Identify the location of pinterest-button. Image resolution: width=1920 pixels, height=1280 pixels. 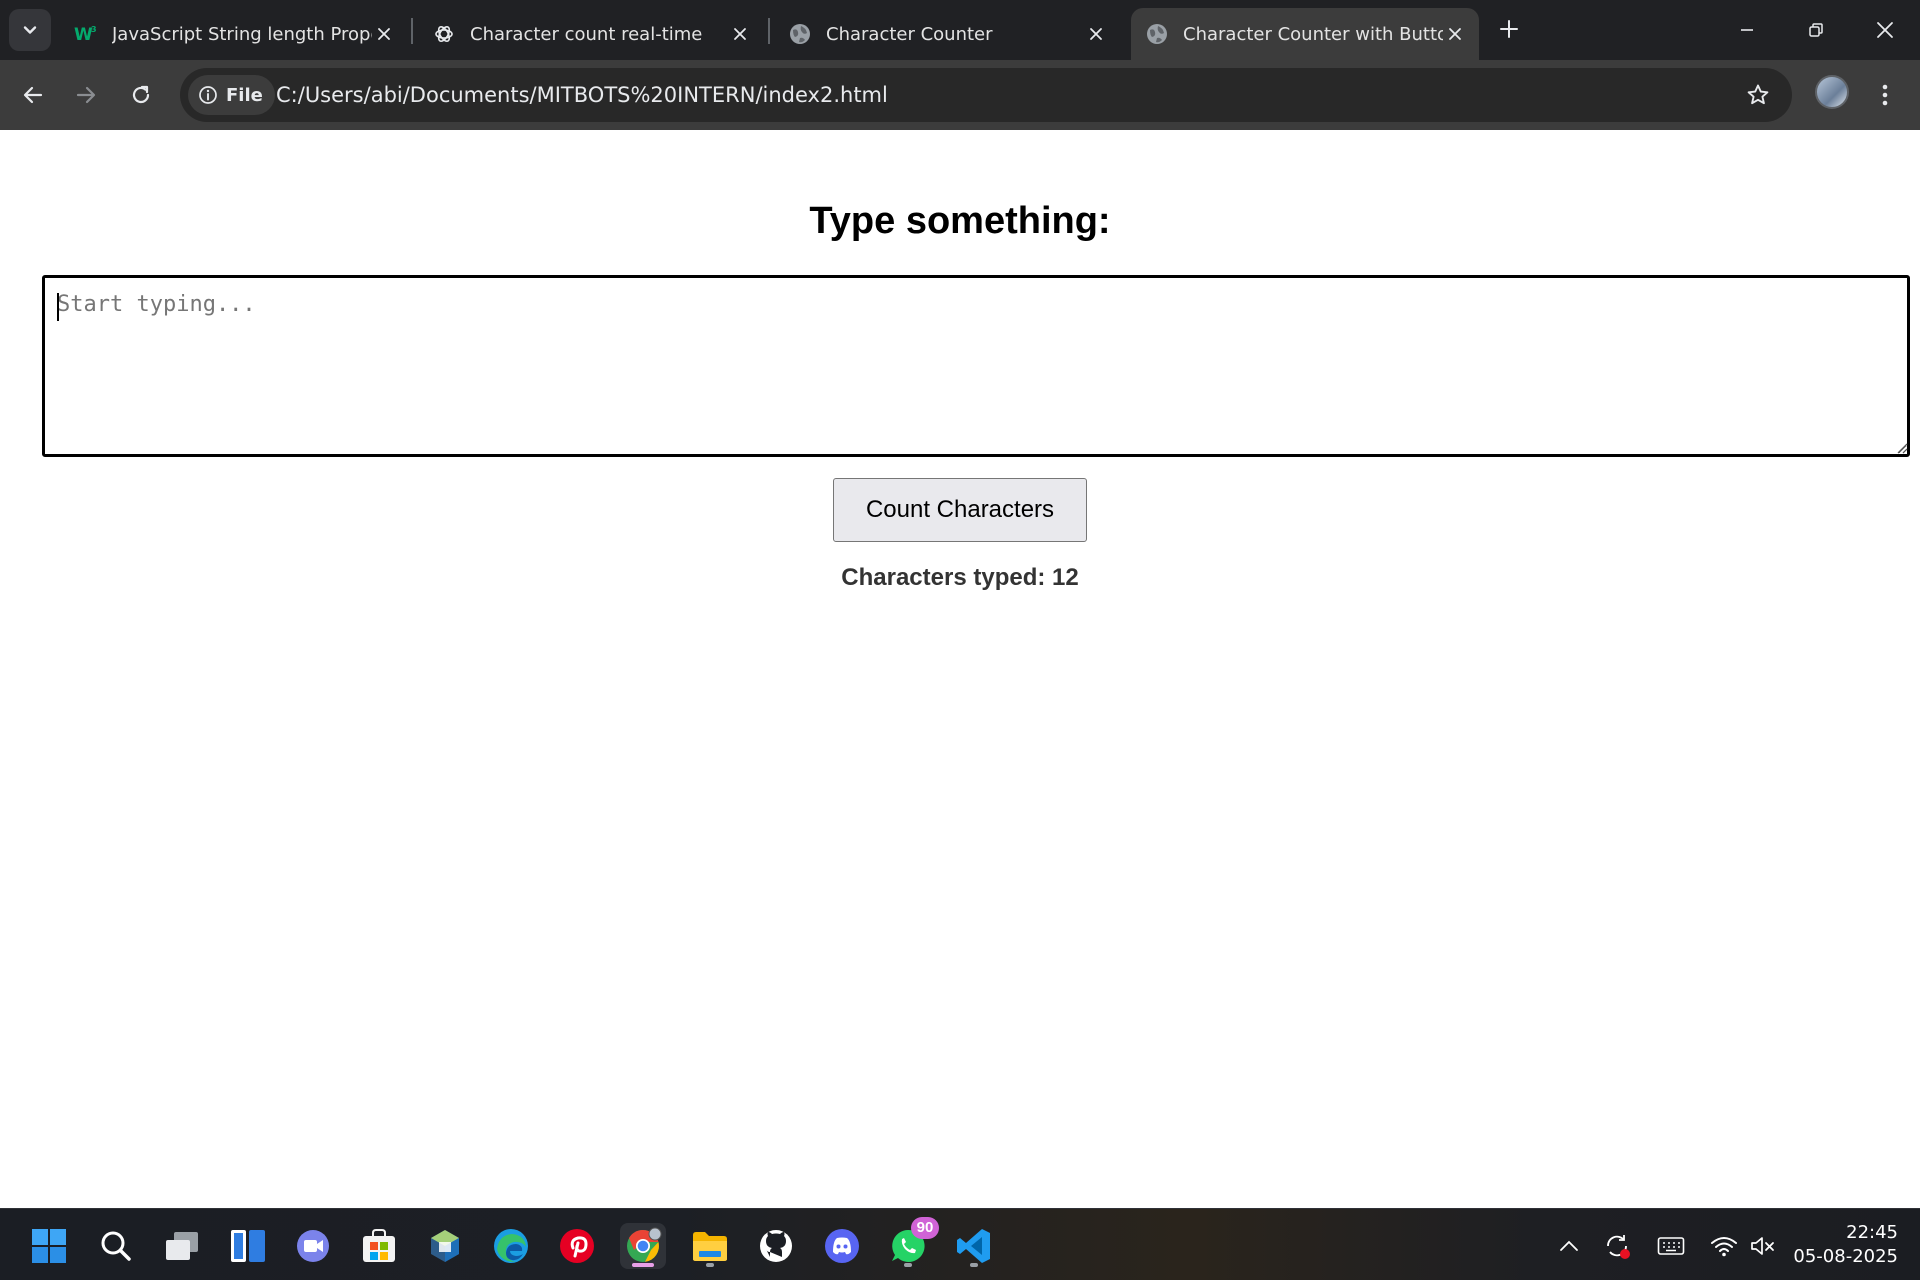
(577, 1246).